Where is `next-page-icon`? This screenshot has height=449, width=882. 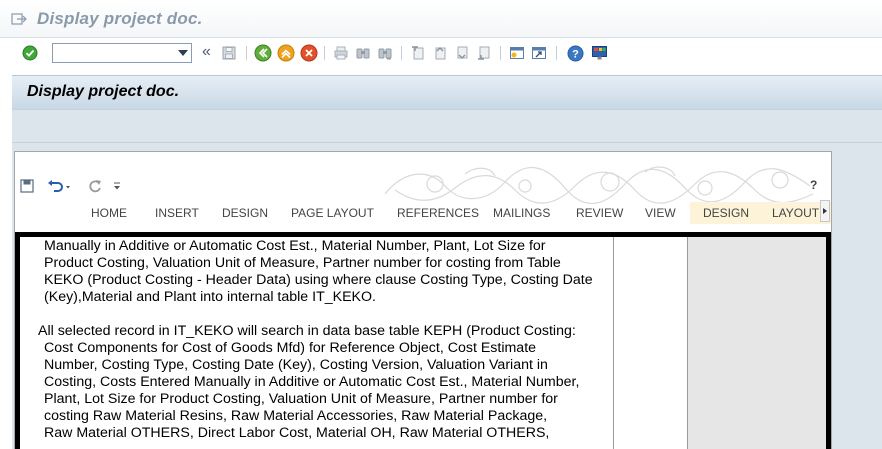 next-page-icon is located at coordinates (462, 53).